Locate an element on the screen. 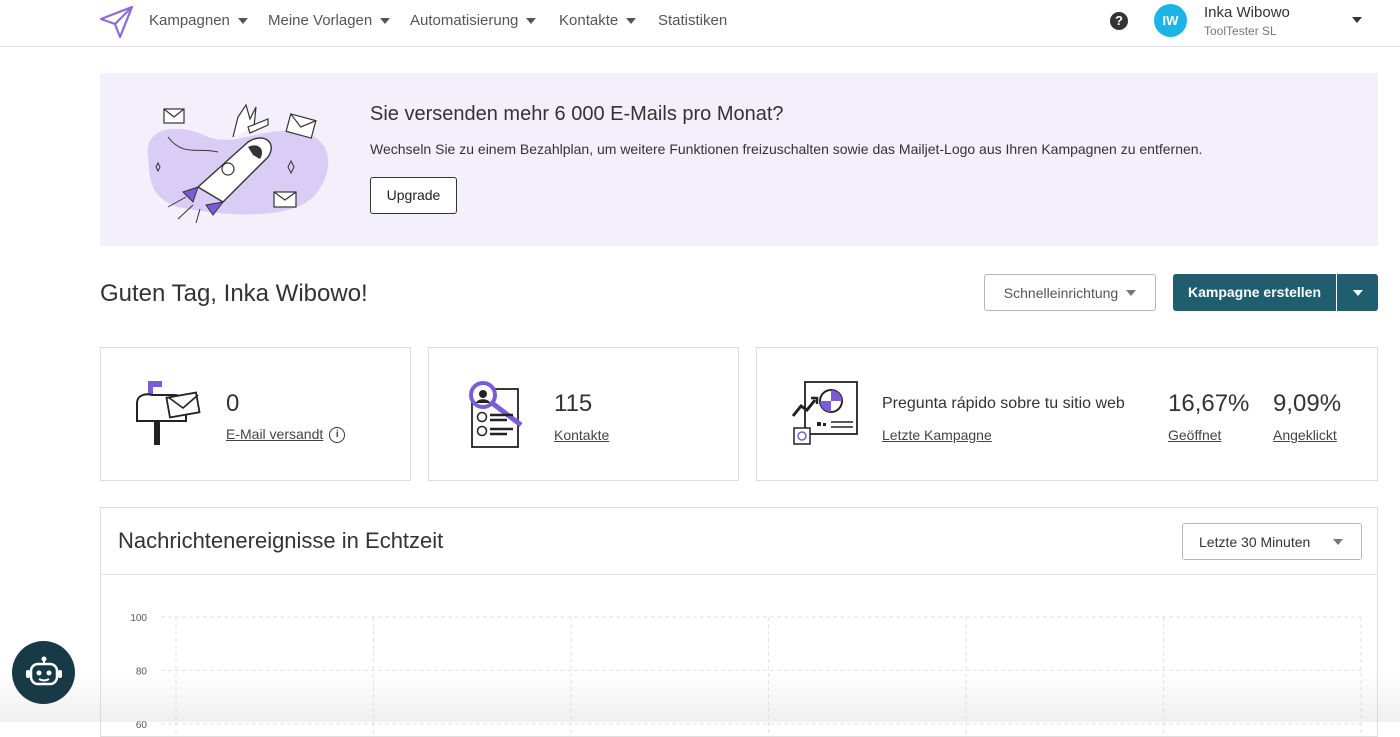  chatbot-button is located at coordinates (43, 672).